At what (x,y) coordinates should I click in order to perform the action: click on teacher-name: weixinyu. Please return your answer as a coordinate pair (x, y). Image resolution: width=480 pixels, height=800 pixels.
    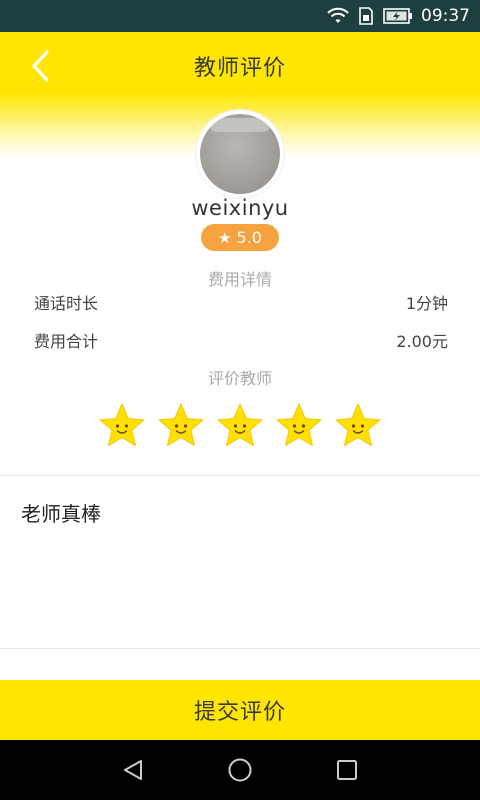
    Looking at the image, I should click on (240, 208).